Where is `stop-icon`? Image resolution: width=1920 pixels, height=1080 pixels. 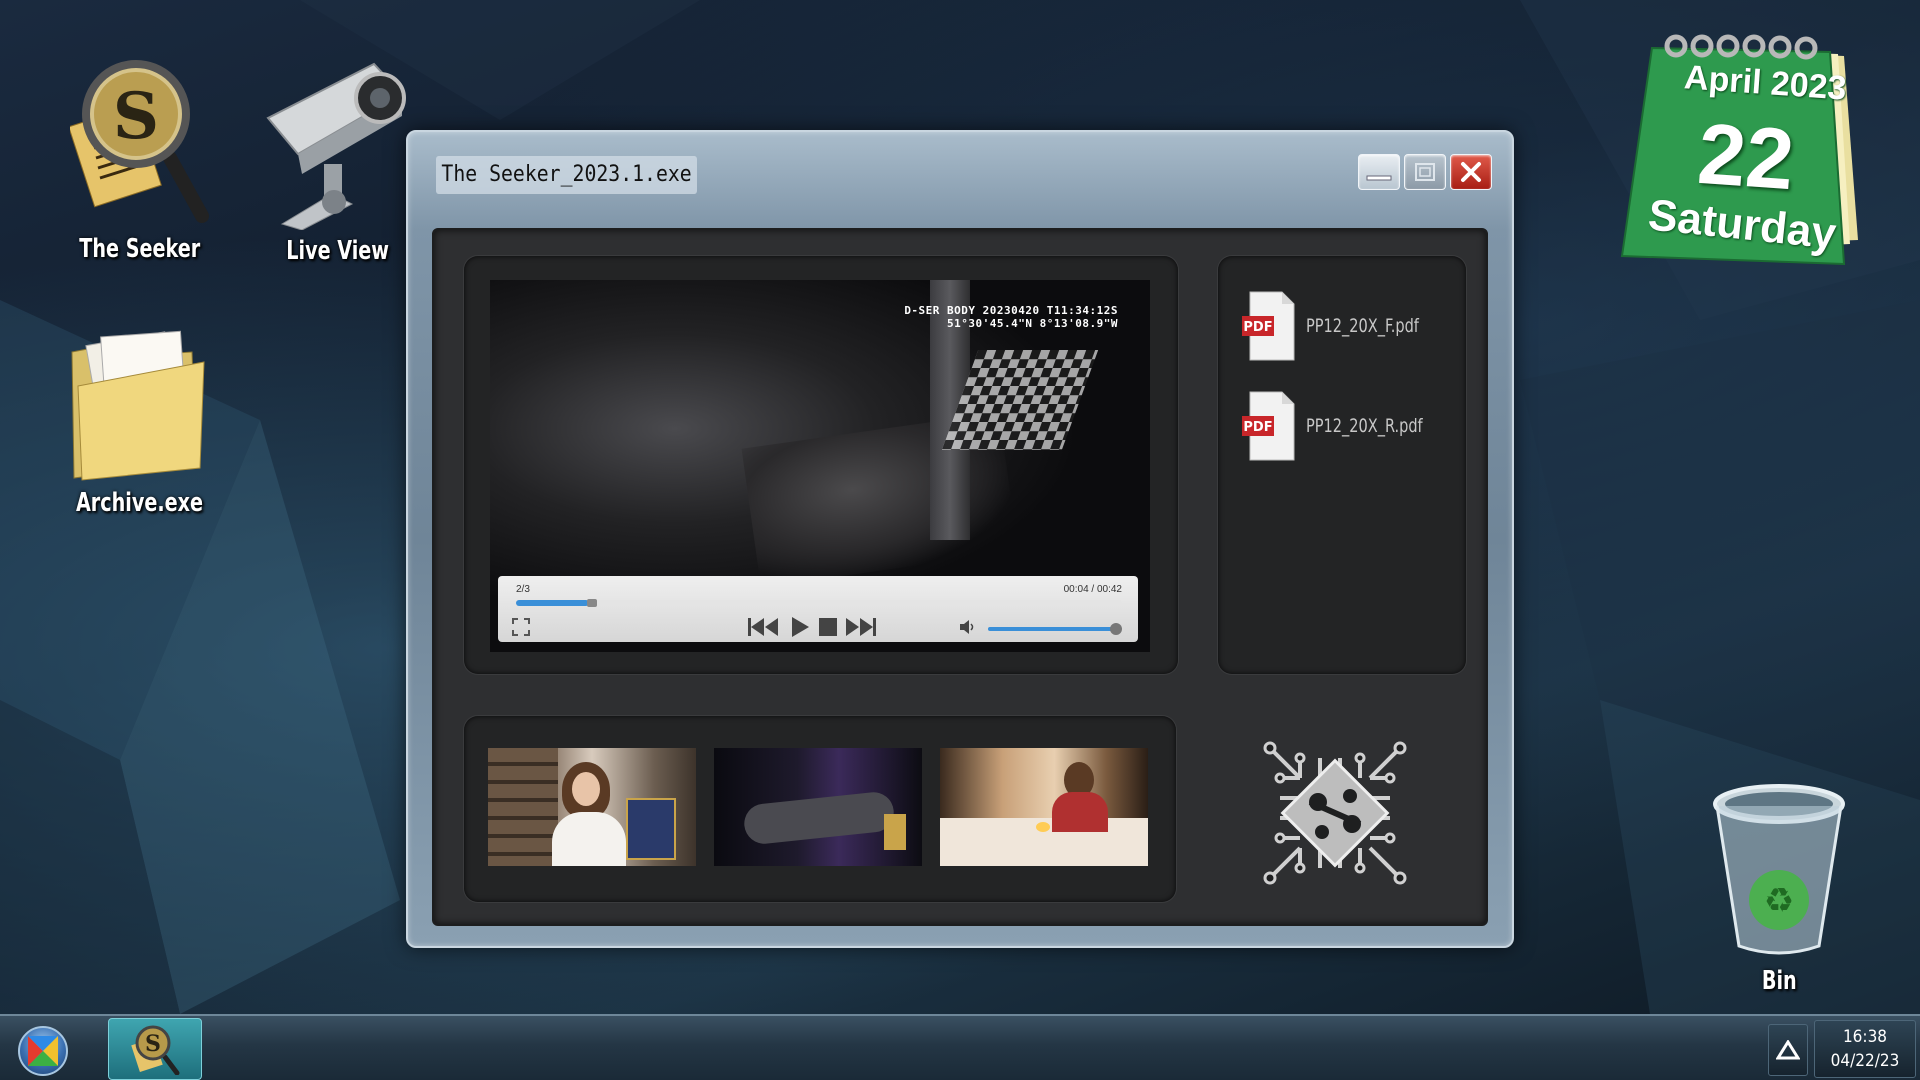
stop-icon is located at coordinates (828, 627).